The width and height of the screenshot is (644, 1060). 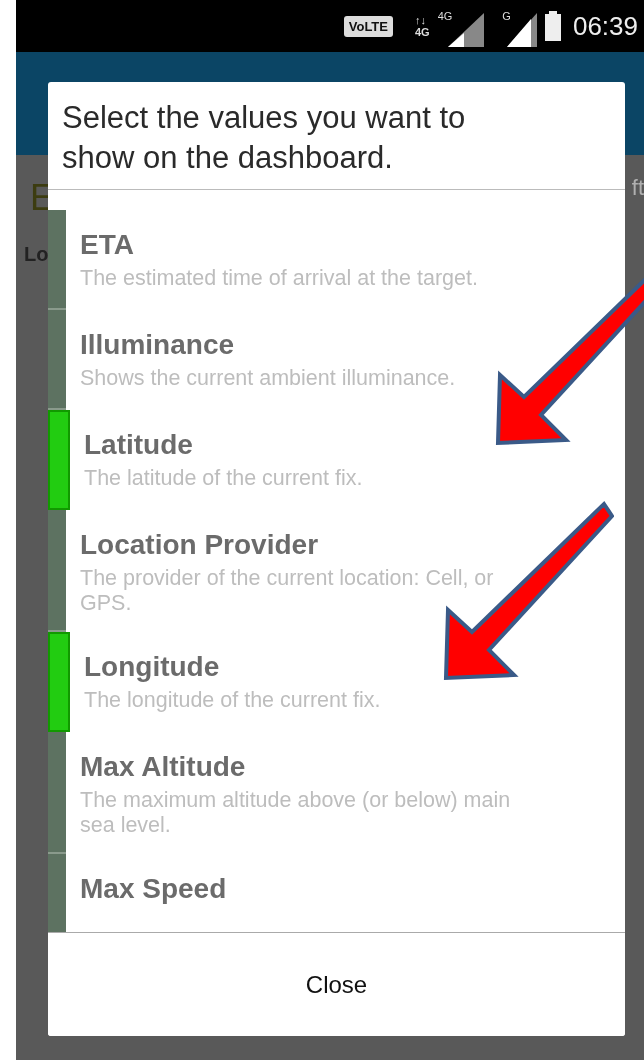 What do you see at coordinates (336, 984) in the screenshot?
I see `close-button: Close` at bounding box center [336, 984].